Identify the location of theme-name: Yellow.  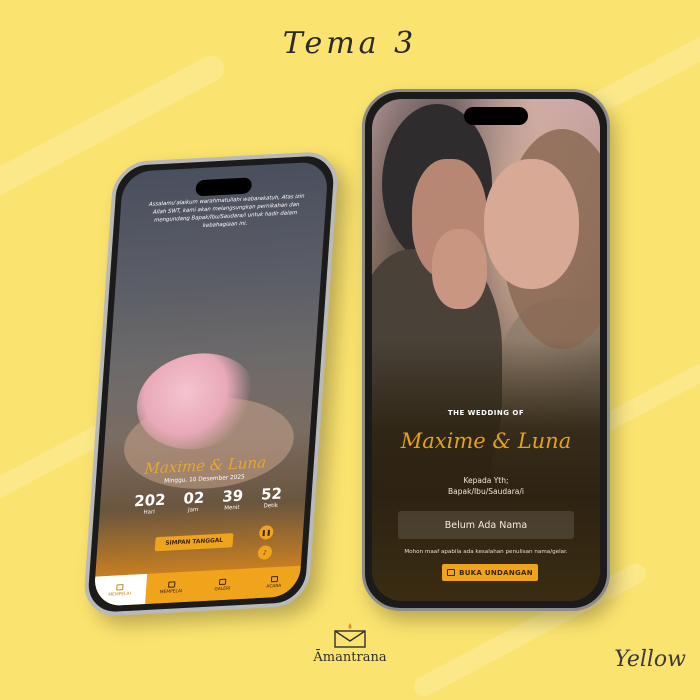
(650, 659).